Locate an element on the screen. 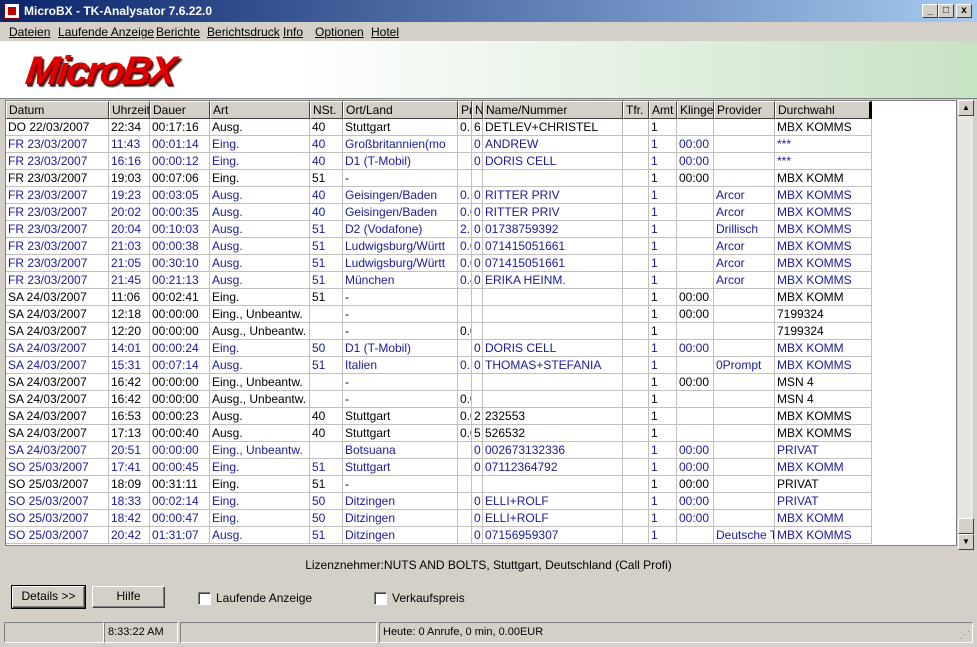  verkaufspreis-label: Verkaufspreis is located at coordinates (428, 598).